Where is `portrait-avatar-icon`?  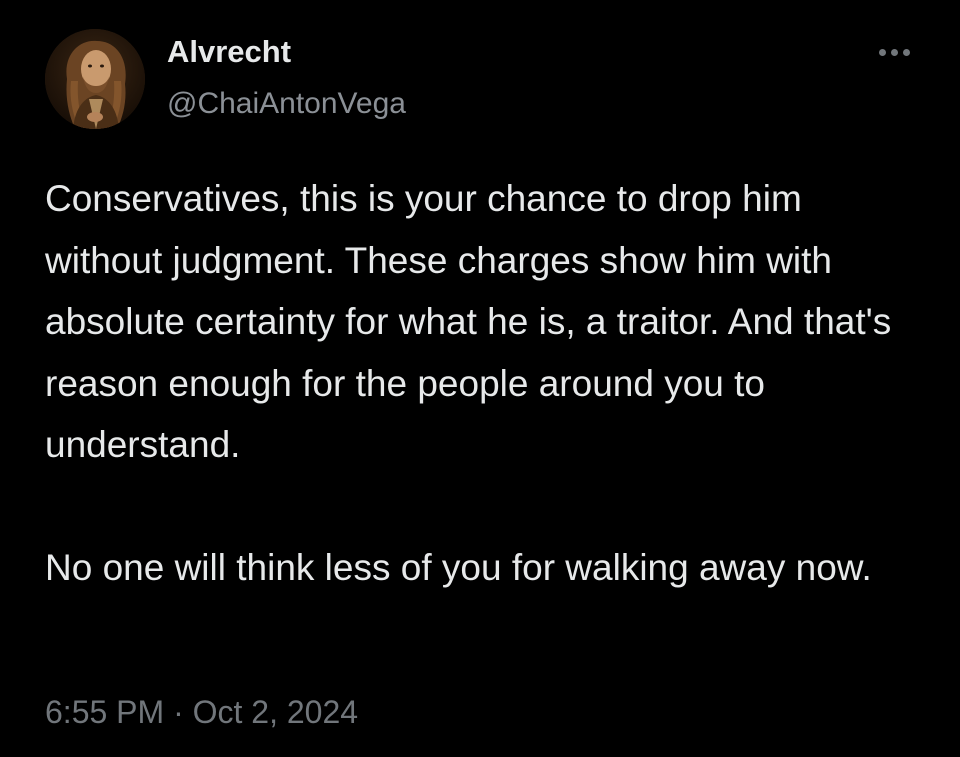
portrait-avatar-icon is located at coordinates (95, 79).